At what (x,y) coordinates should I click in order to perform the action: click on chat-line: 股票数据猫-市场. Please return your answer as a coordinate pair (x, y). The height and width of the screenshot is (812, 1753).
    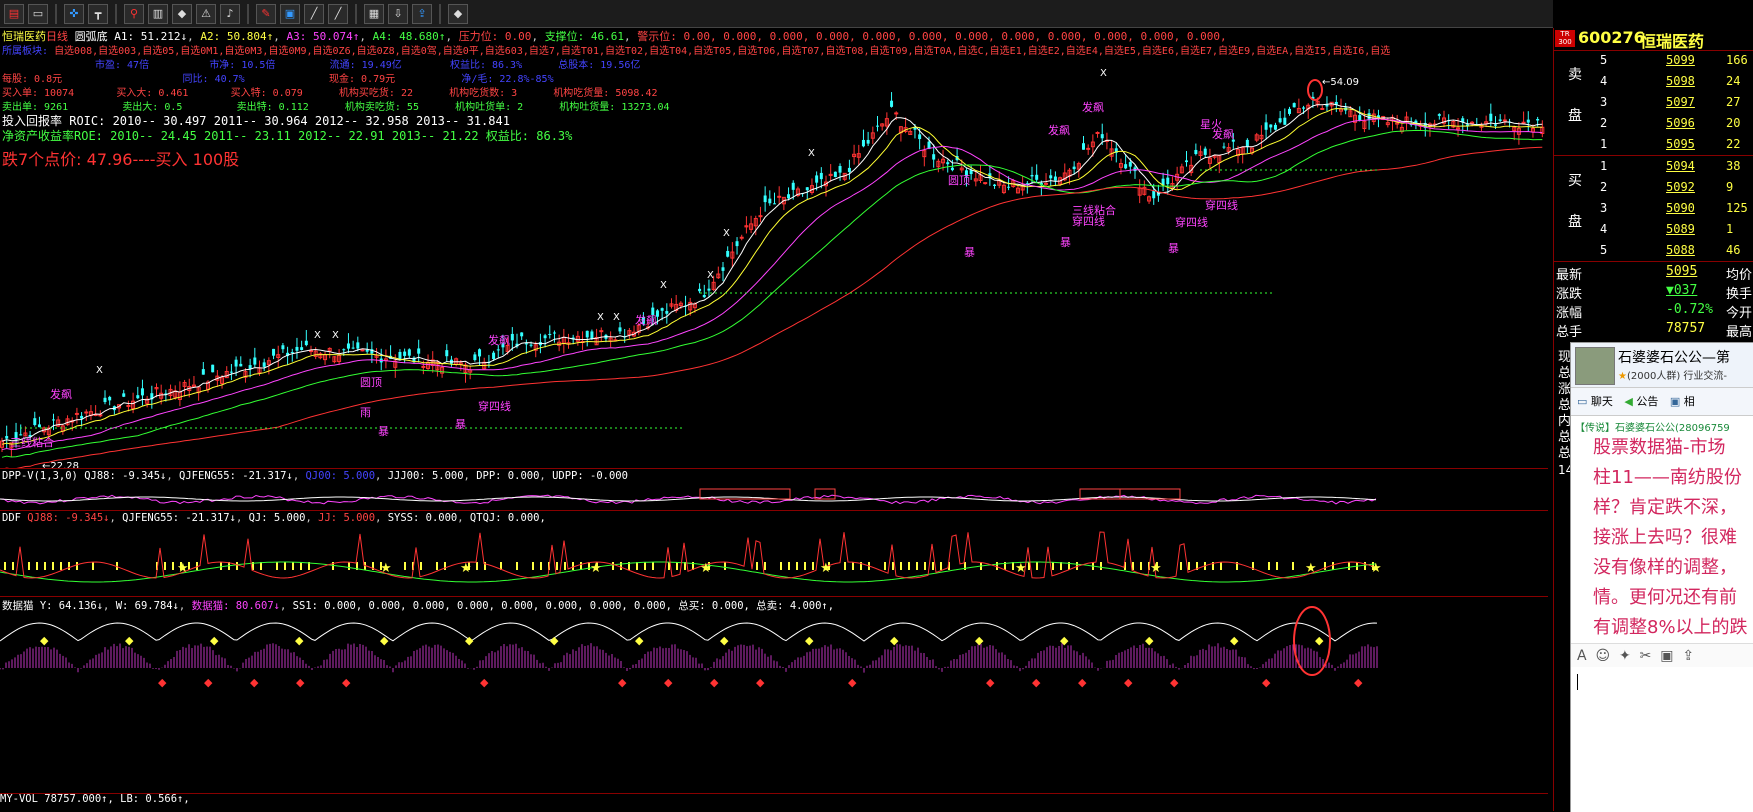
    Looking at the image, I should click on (1659, 447).